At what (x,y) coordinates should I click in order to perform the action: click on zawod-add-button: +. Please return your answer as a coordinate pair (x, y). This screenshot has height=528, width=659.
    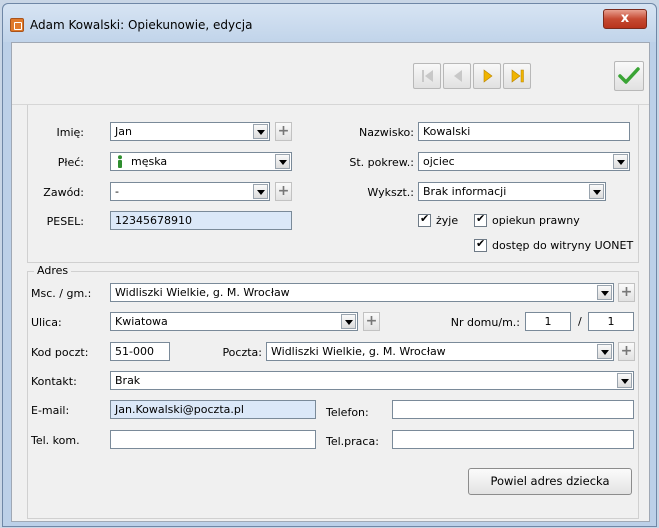
    Looking at the image, I should click on (283, 191).